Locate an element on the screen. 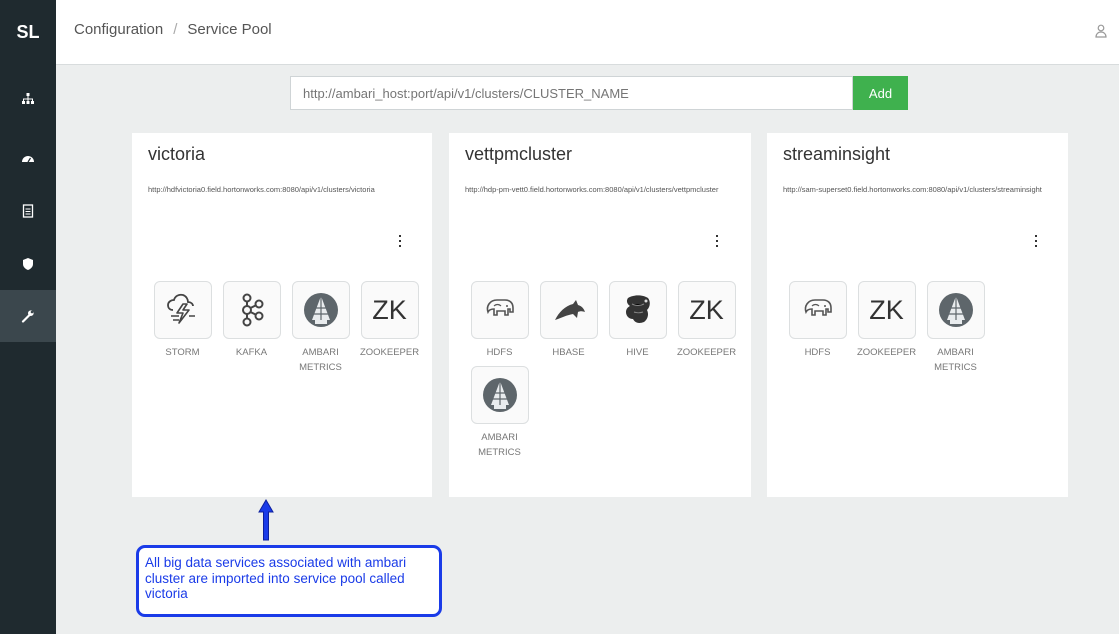 The height and width of the screenshot is (634, 1119). cluster-name: streaminsight is located at coordinates (837, 154).